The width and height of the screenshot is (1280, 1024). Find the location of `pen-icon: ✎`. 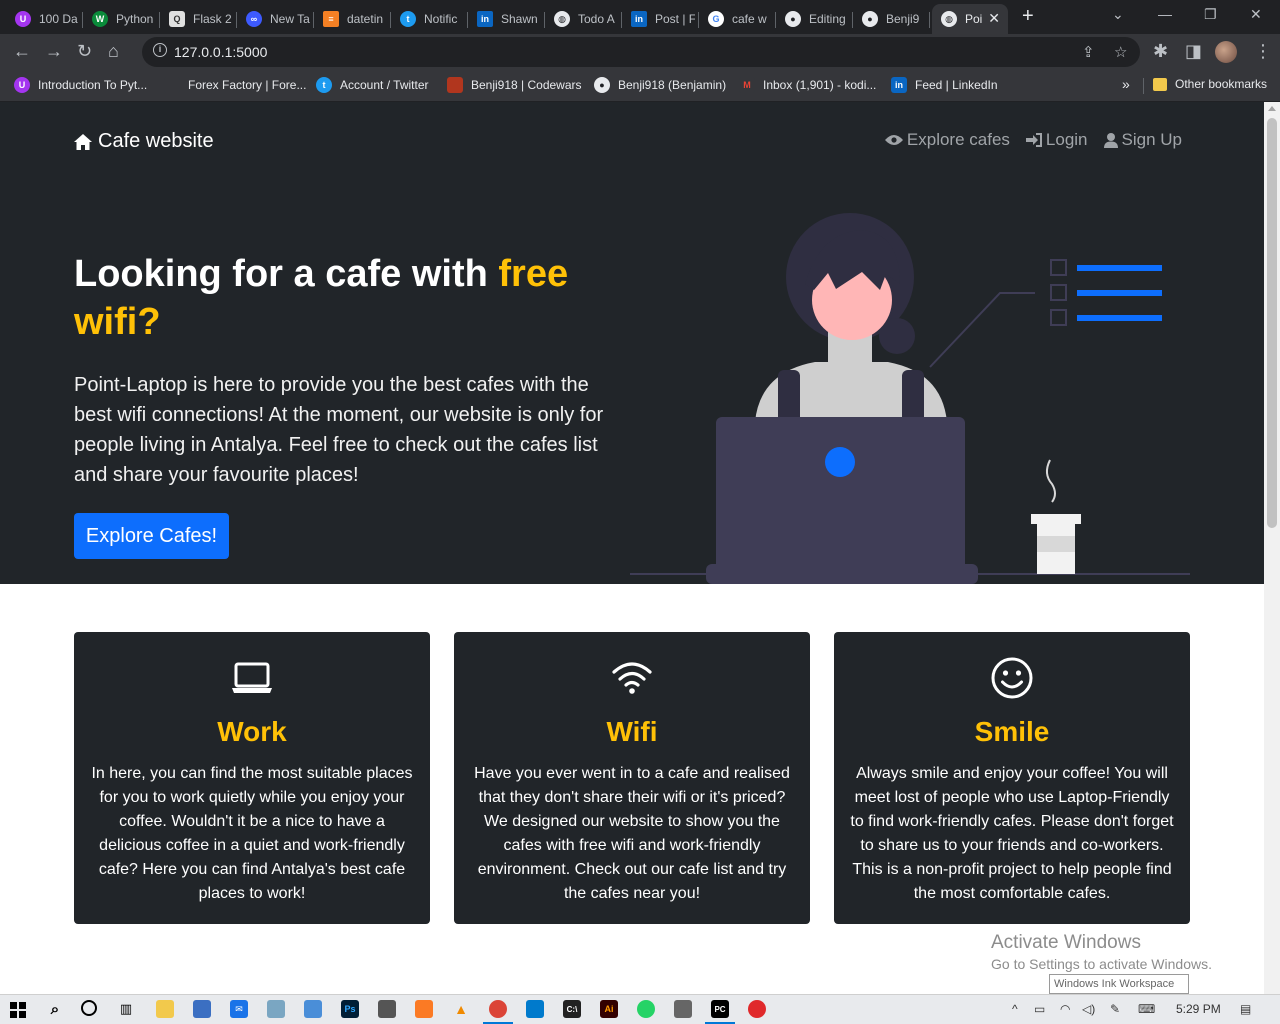

pen-icon: ✎ is located at coordinates (1115, 1009).